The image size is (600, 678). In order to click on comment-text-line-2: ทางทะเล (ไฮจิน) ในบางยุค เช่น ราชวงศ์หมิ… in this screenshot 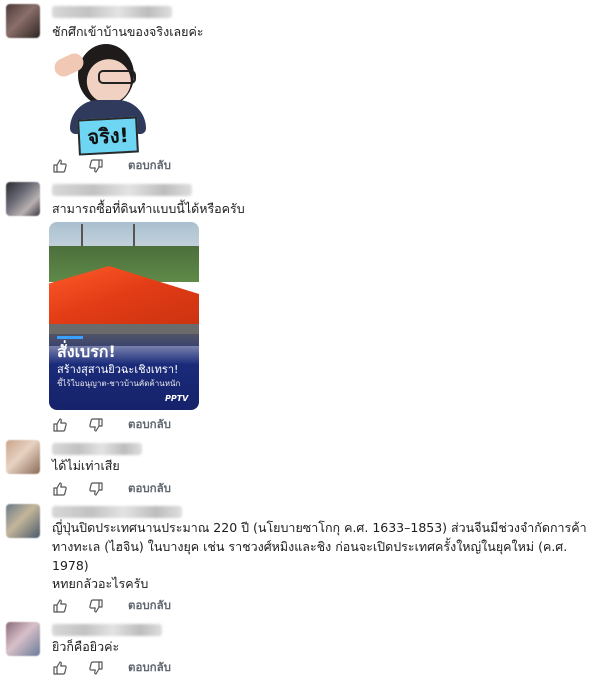, I will do `click(310, 546)`.